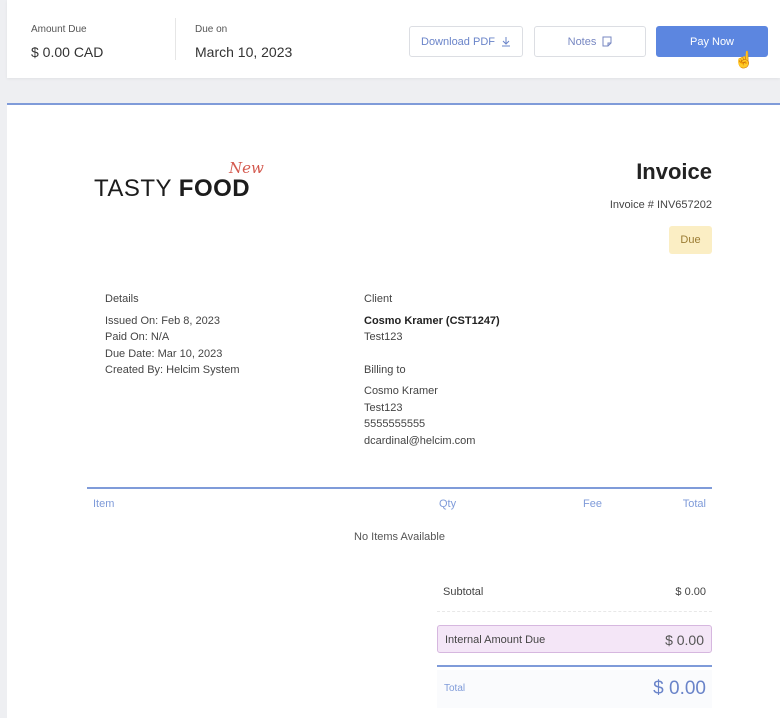  Describe the element at coordinates (137, 337) in the screenshot. I see `paid-on: Paid On: N/A` at that location.